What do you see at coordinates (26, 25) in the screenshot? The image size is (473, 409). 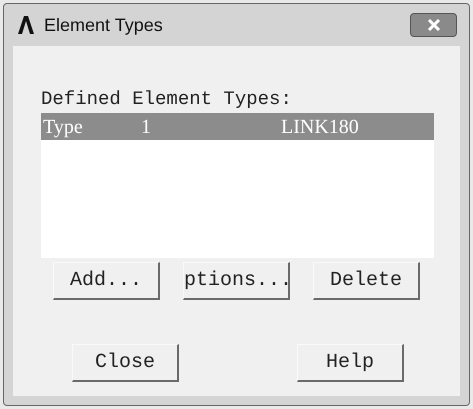 I see `logo-icon` at bounding box center [26, 25].